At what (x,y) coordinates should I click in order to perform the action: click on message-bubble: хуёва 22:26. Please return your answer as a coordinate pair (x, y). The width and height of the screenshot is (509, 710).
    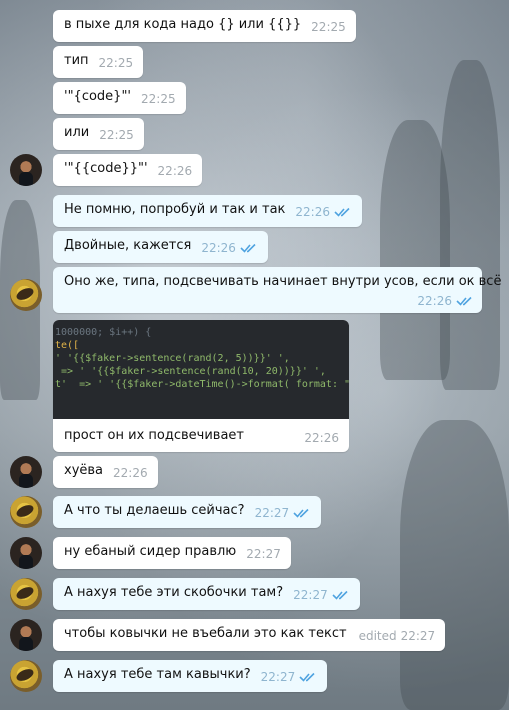
    Looking at the image, I should click on (105, 472).